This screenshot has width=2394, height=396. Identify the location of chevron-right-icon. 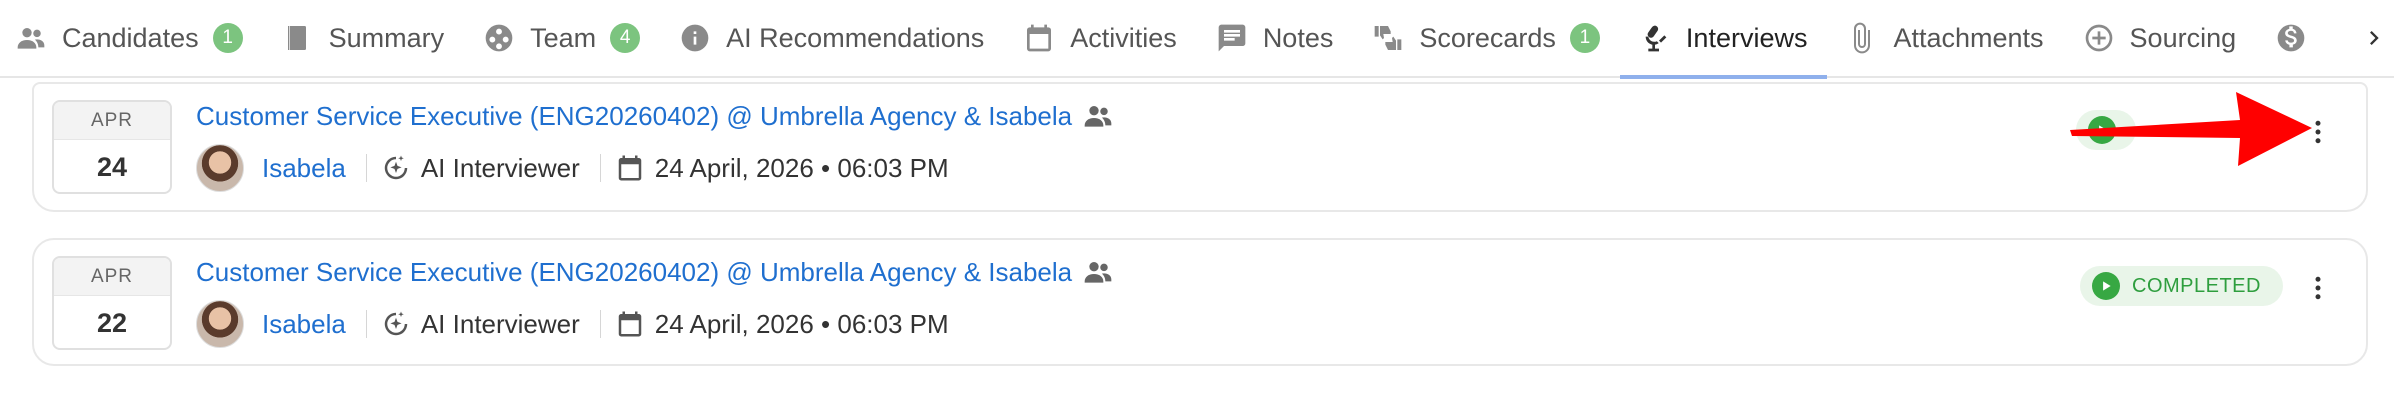
(2374, 38).